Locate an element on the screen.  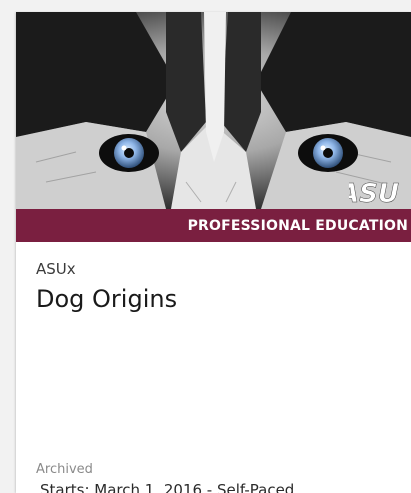
banner-label: PROFESSIONAL EDUCATION is located at coordinates (297, 226).